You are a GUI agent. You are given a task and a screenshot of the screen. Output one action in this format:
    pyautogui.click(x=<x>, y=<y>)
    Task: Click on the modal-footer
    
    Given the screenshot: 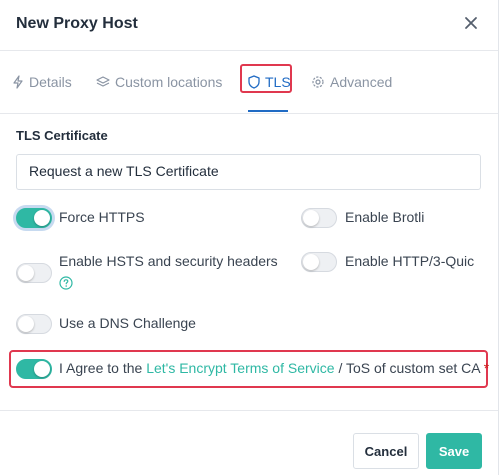 What is the action you would take?
    pyautogui.click(x=249, y=443)
    